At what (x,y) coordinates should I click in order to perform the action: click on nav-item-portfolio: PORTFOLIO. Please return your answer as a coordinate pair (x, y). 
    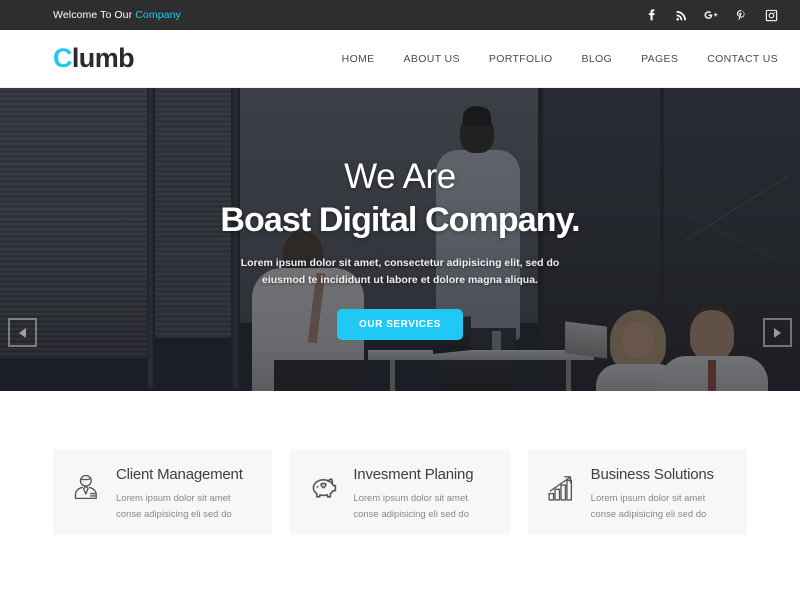
    Looking at the image, I should click on (521, 59).